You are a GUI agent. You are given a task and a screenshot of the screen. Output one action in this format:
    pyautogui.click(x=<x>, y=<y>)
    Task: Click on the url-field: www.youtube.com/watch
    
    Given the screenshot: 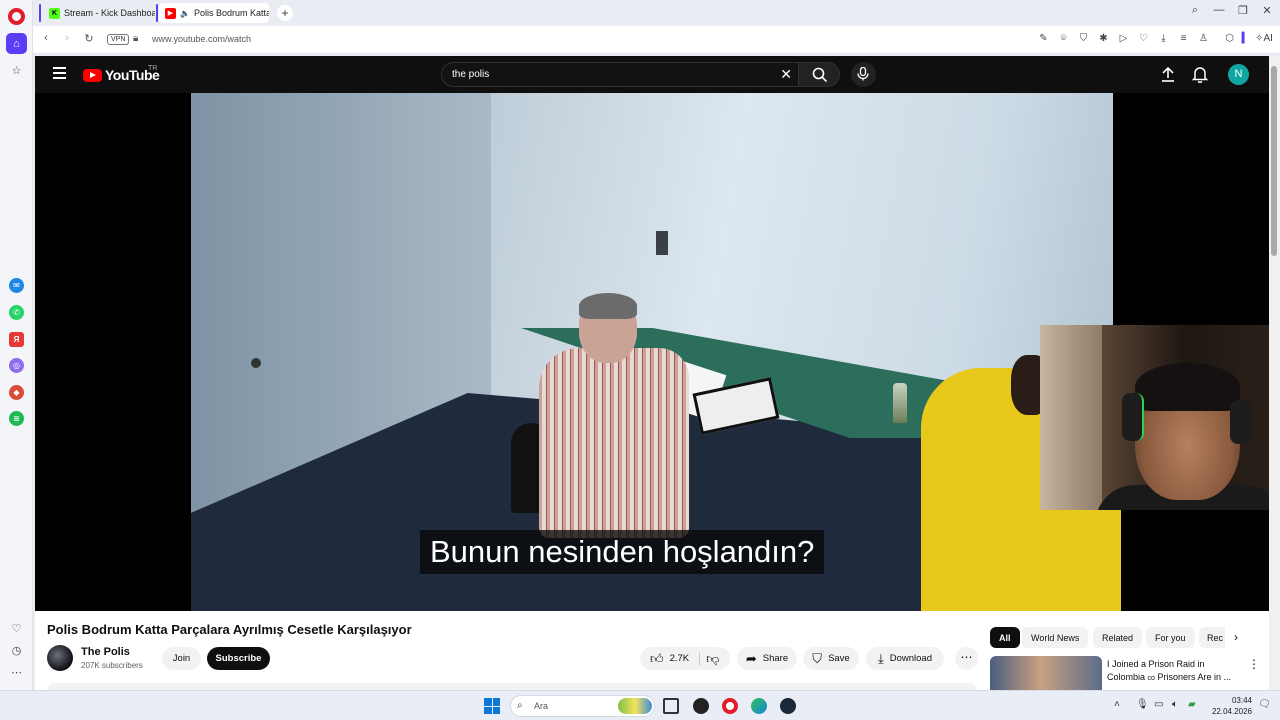 What is the action you would take?
    pyautogui.click(x=201, y=39)
    